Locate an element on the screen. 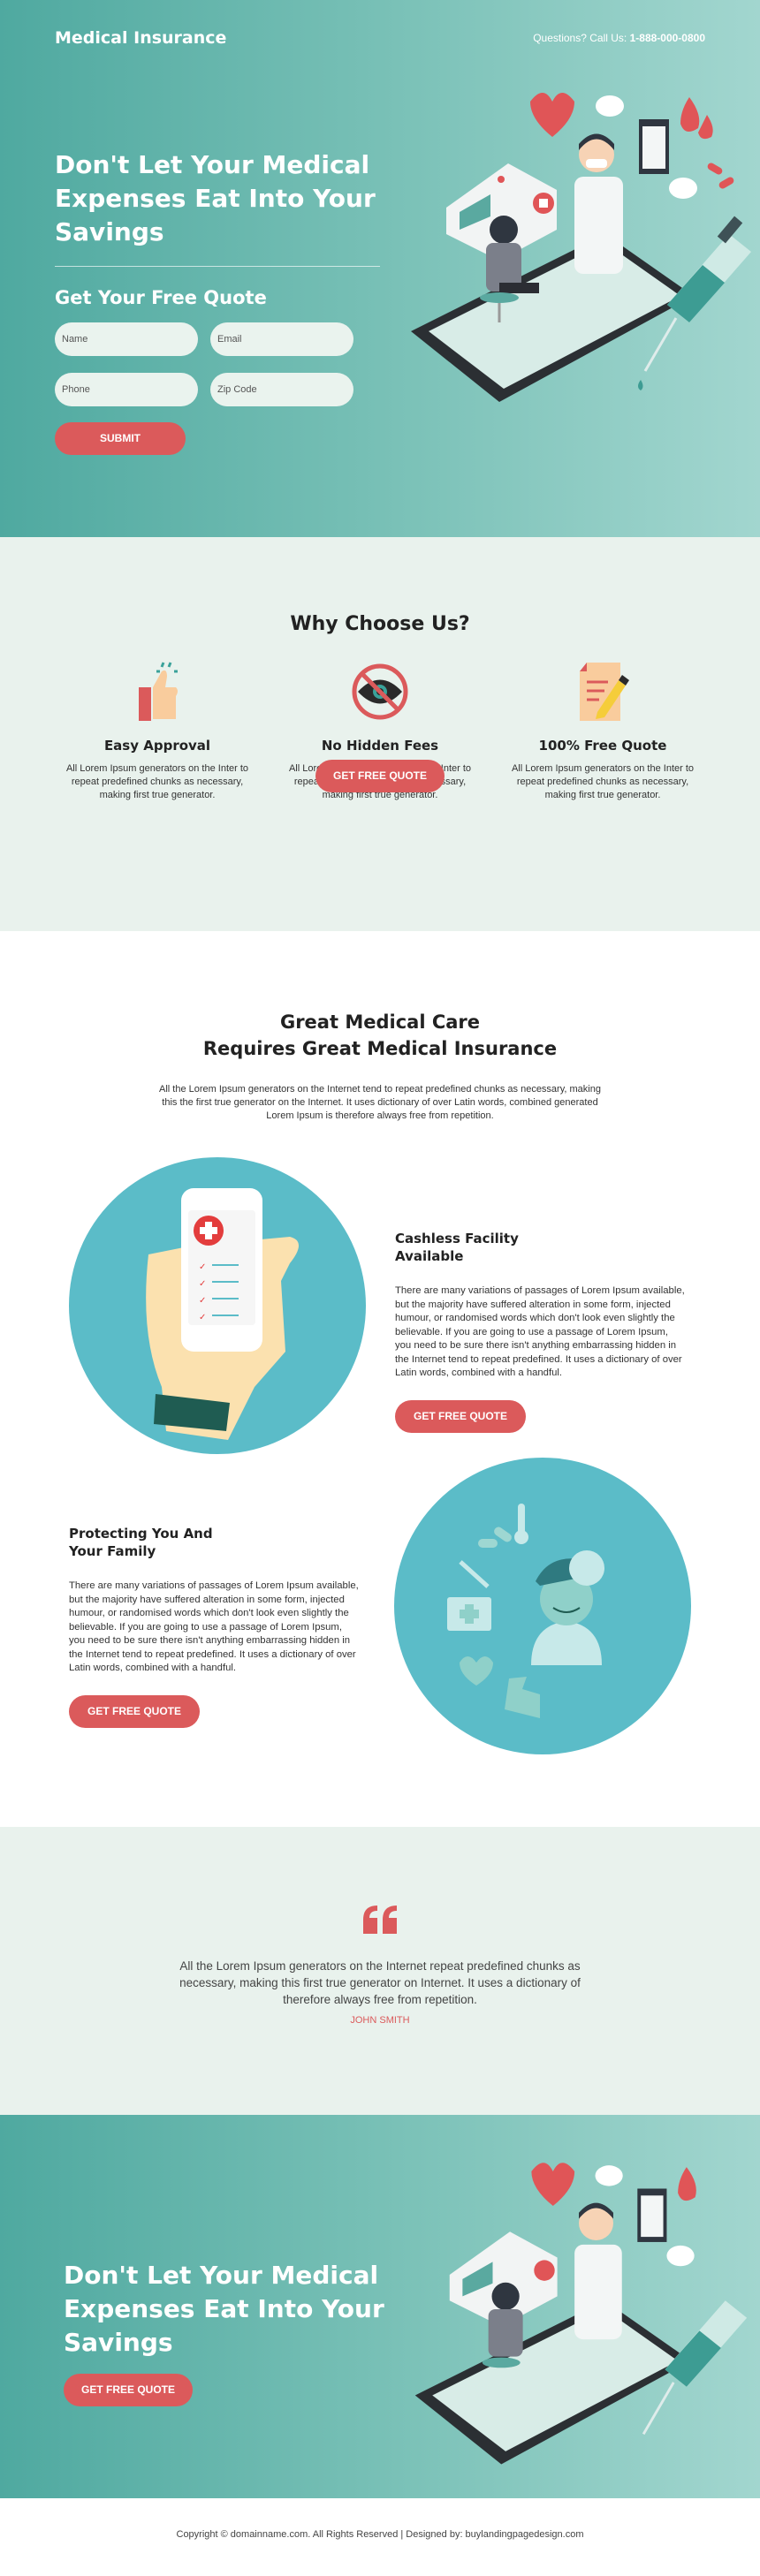  feature-title: No Hidden Fees is located at coordinates (380, 746).